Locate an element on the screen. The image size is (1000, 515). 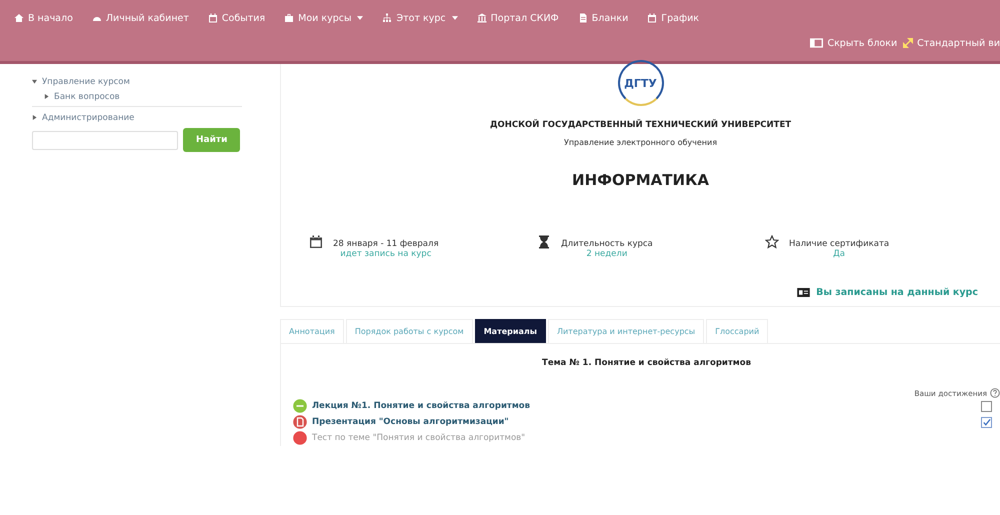
fact-value: идет запись на курс is located at coordinates (386, 254).